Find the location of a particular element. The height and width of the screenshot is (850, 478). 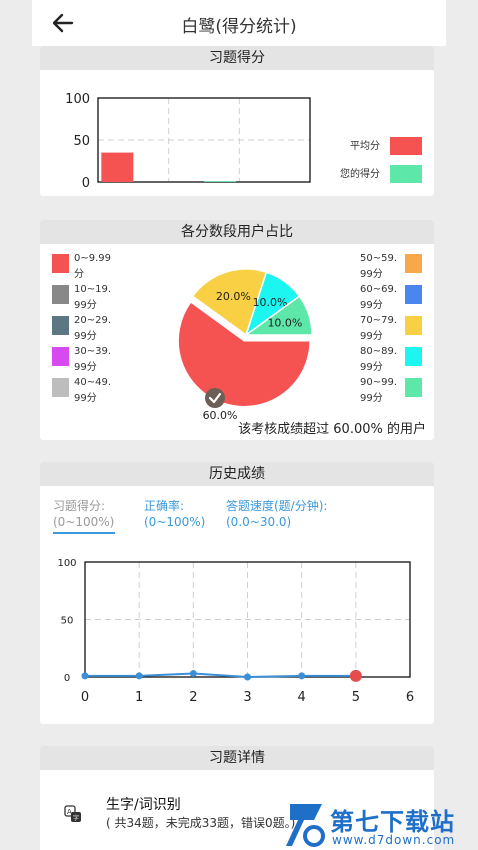

legend-your-score-swatch is located at coordinates (406, 174).